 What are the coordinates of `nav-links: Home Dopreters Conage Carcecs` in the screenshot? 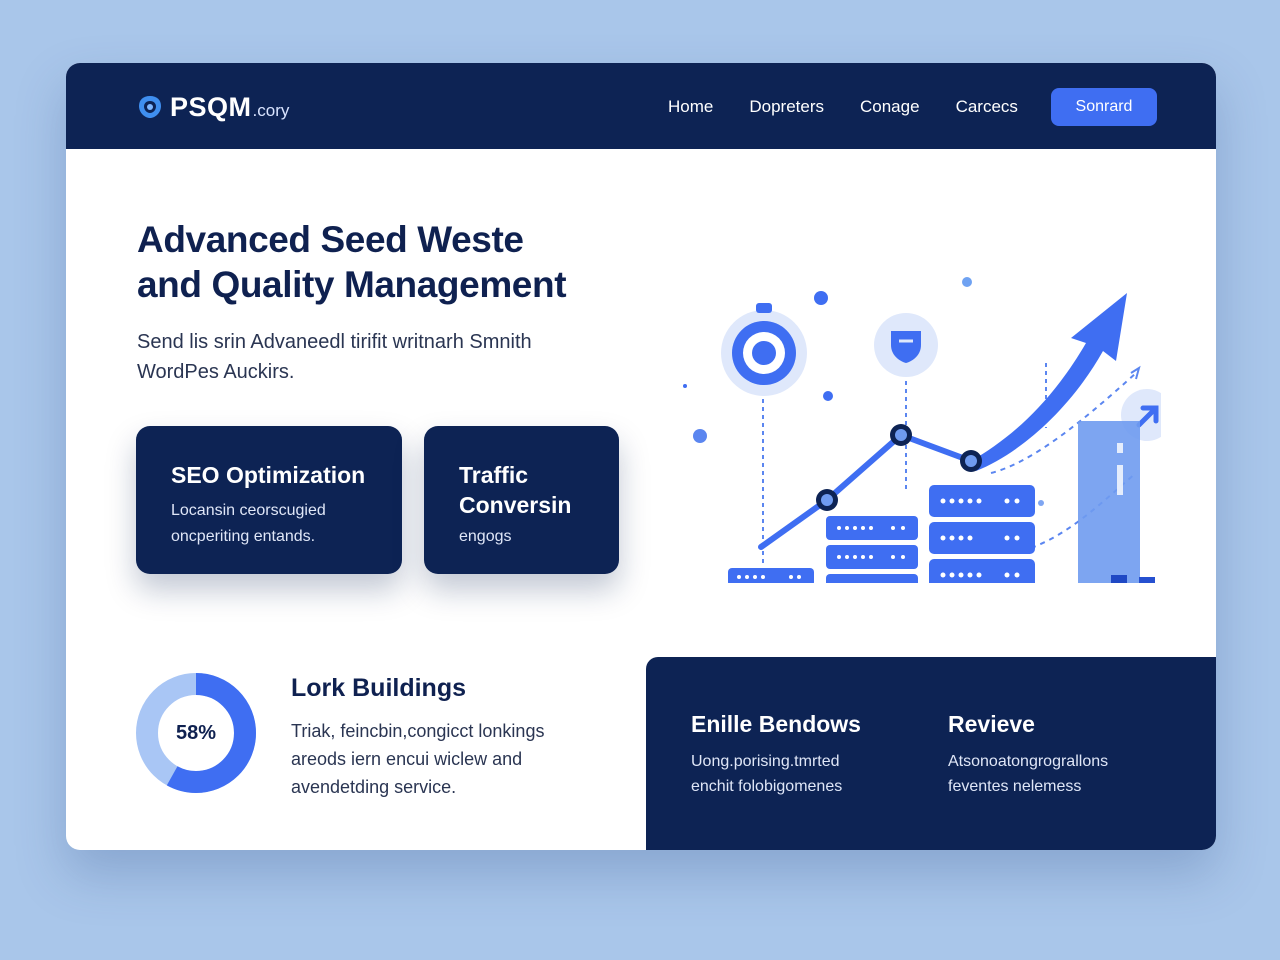 It's located at (861, 107).